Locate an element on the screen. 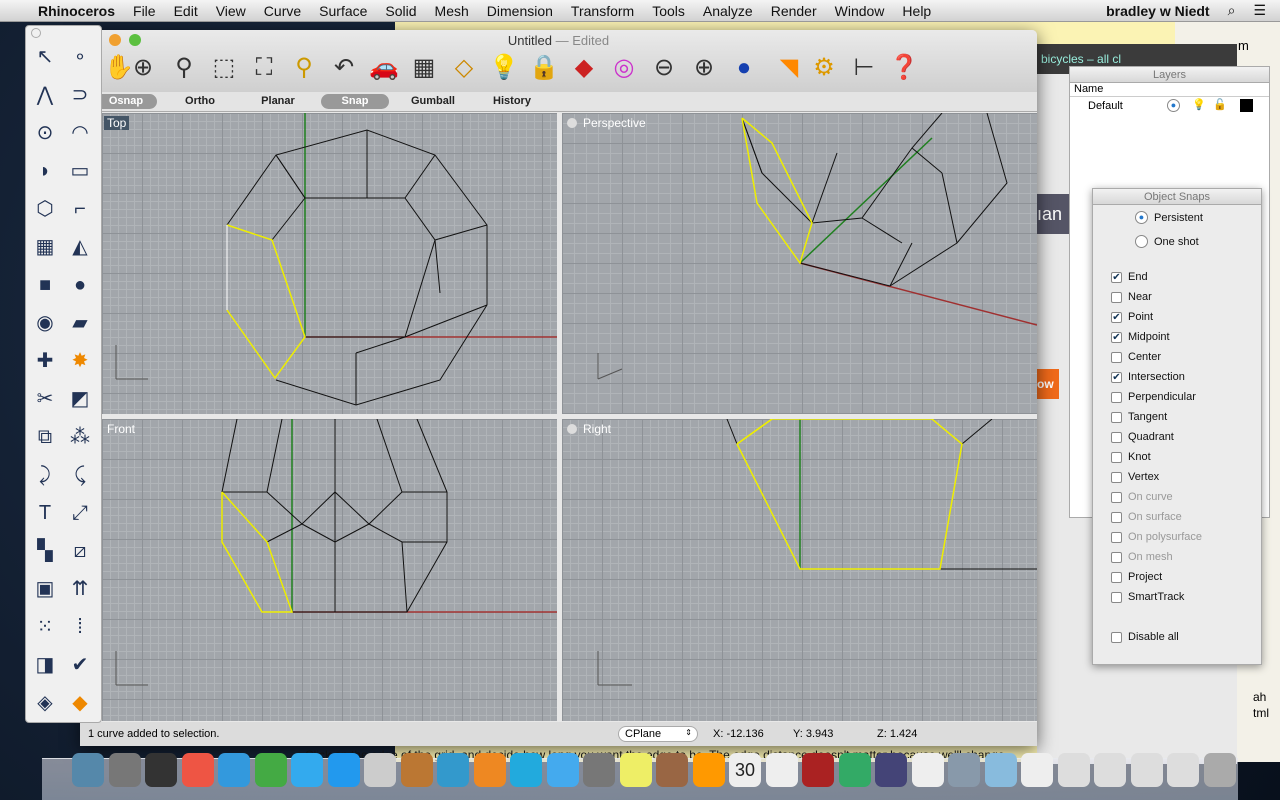 The height and width of the screenshot is (800, 1280). dock-iphoto-icon is located at coordinates (672, 770).